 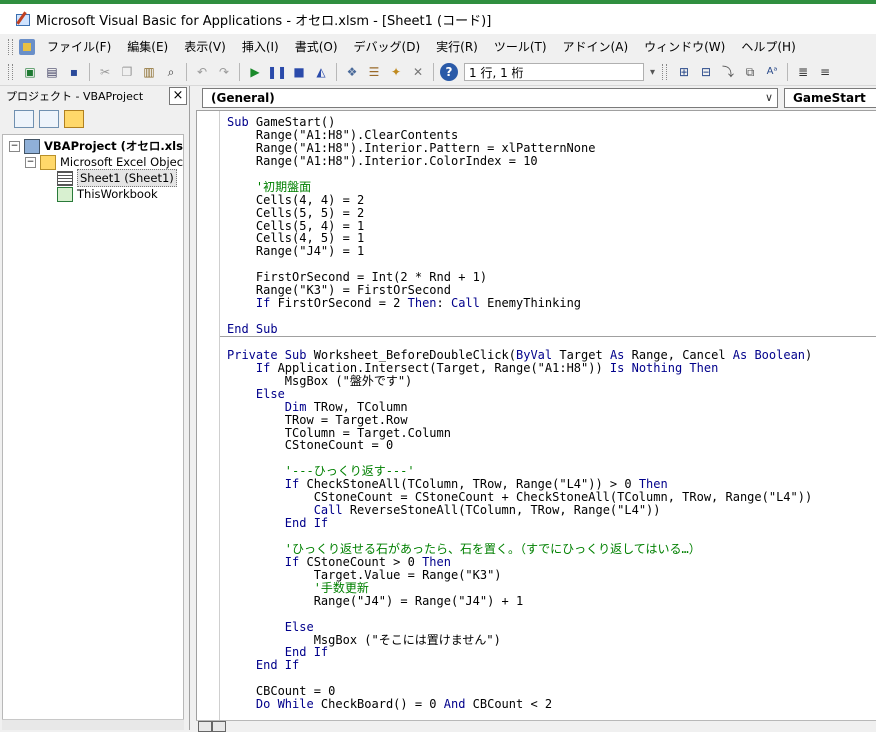 What do you see at coordinates (352, 72) in the screenshot?
I see `project-explorer-icon: ❖` at bounding box center [352, 72].